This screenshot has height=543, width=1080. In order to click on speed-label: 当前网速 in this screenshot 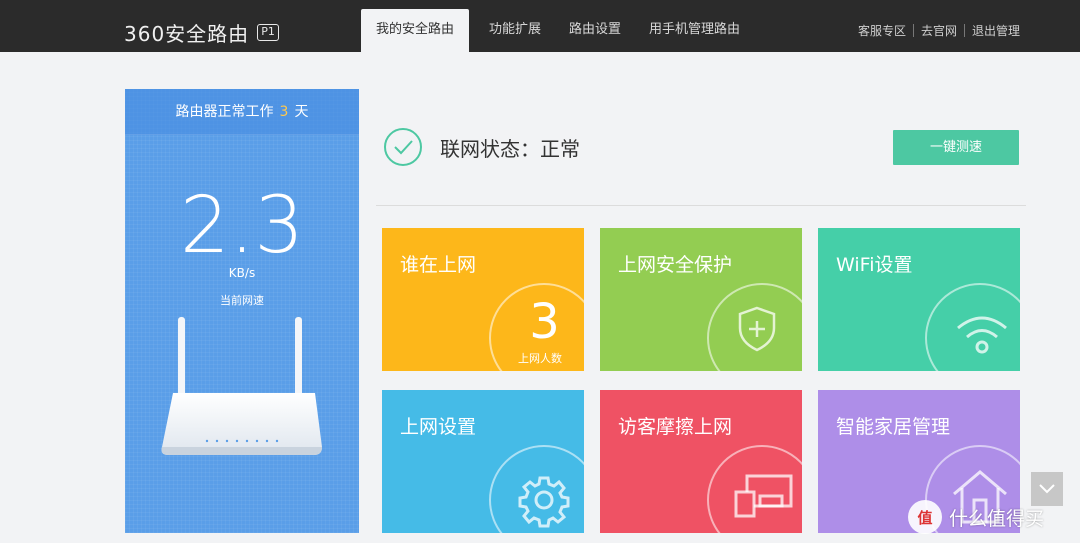, I will do `click(242, 300)`.